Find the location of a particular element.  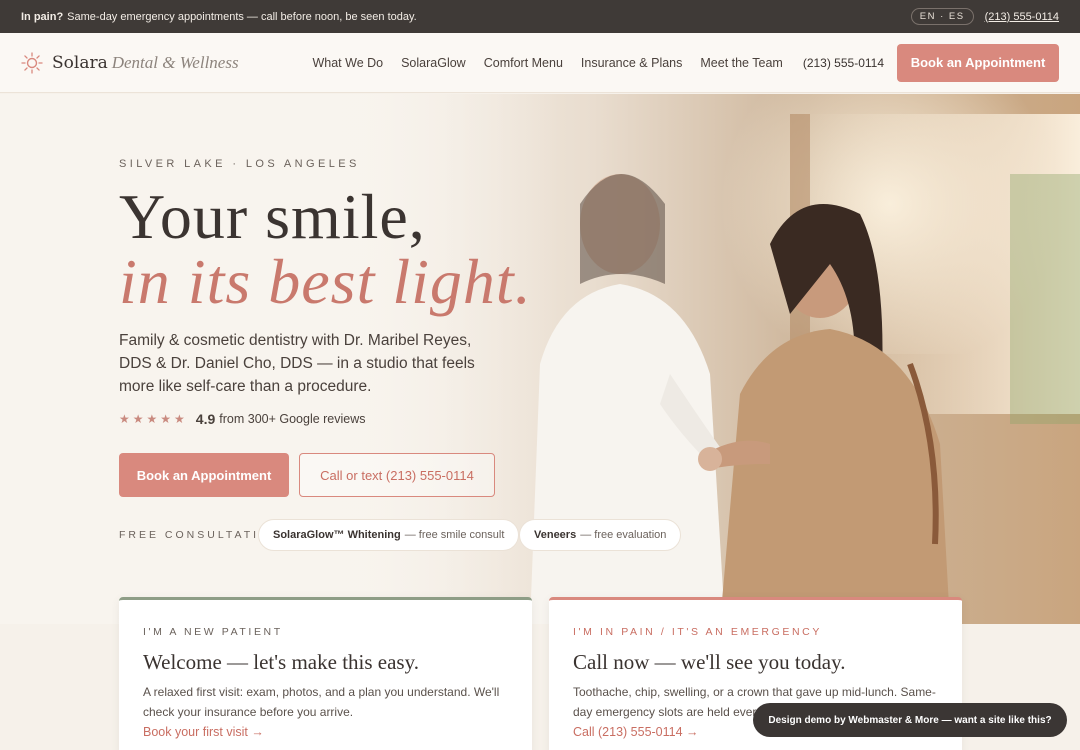

sun-icon is located at coordinates (32, 62).